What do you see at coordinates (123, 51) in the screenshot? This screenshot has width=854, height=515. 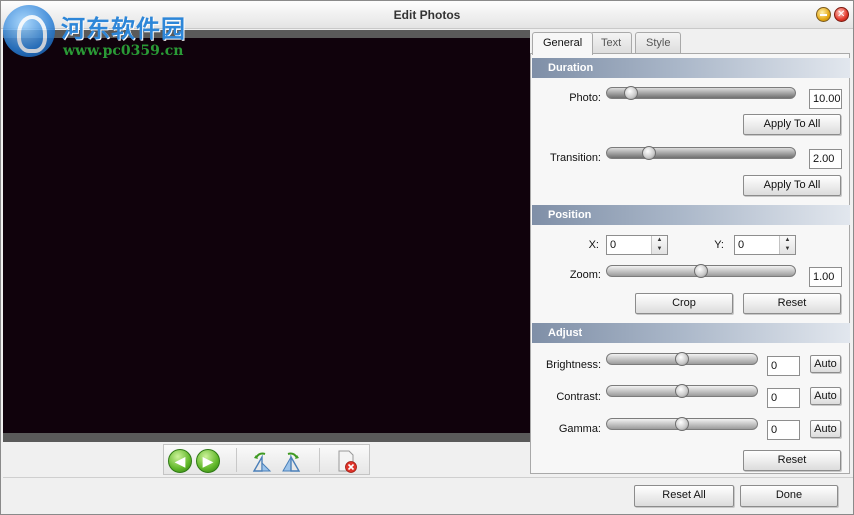 I see `watermark-url: www.pc0359.cn` at bounding box center [123, 51].